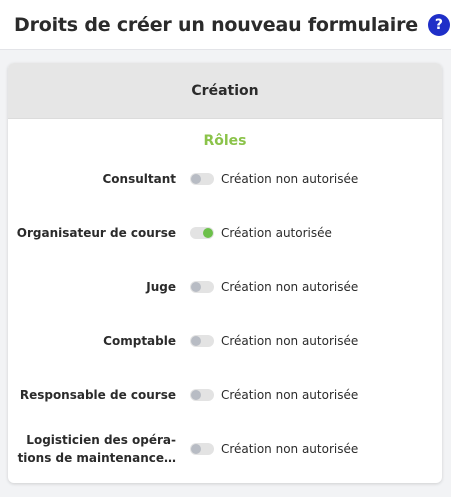  I want to click on roles-section-title: Rôles, so click(225, 141).